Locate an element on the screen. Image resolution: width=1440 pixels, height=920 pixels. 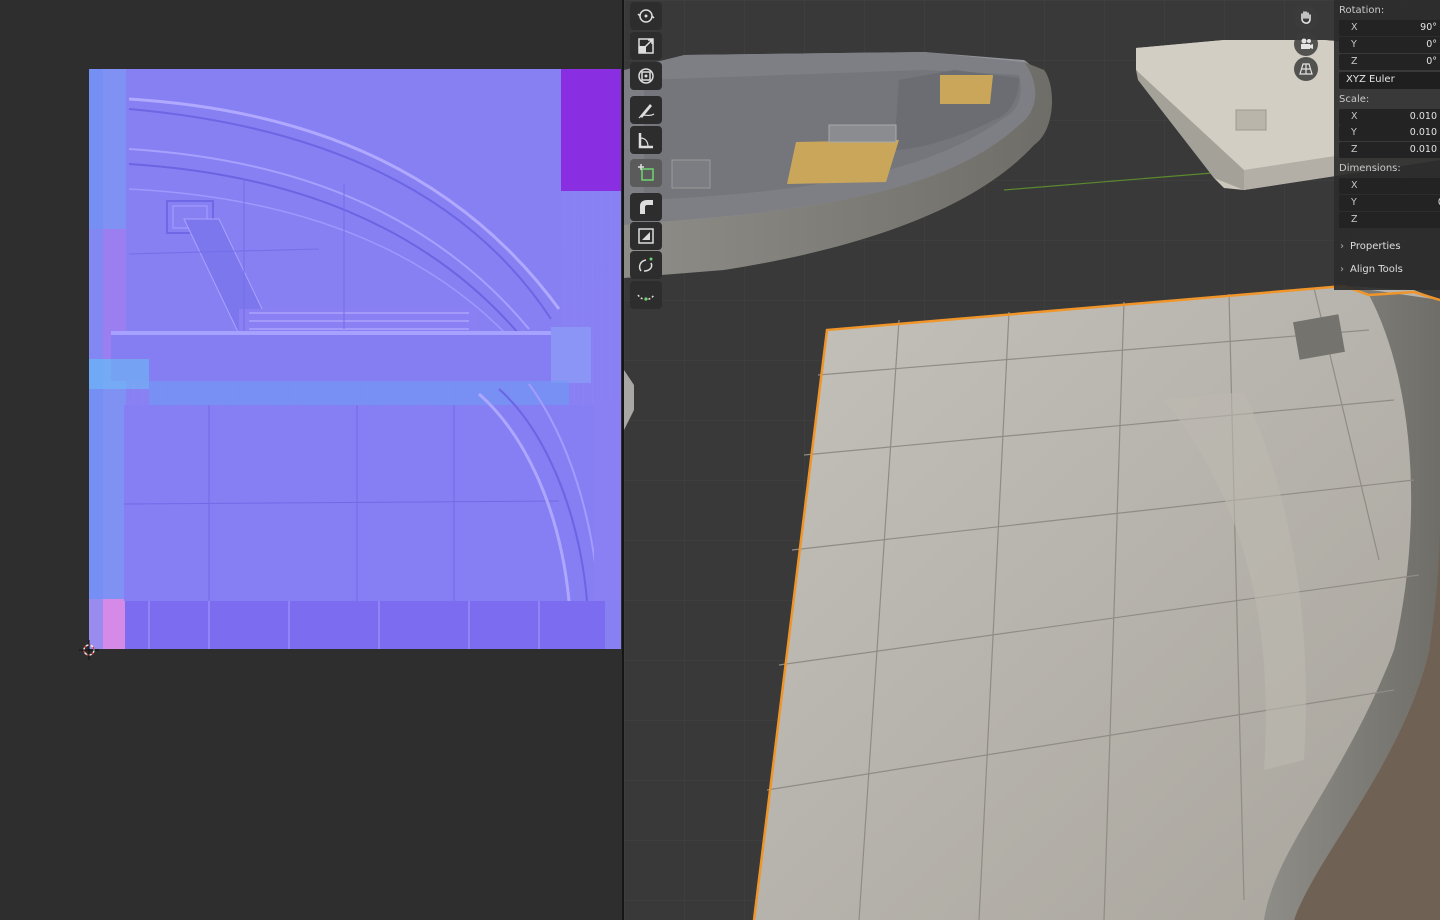
knife-tool is located at coordinates (646, 295).